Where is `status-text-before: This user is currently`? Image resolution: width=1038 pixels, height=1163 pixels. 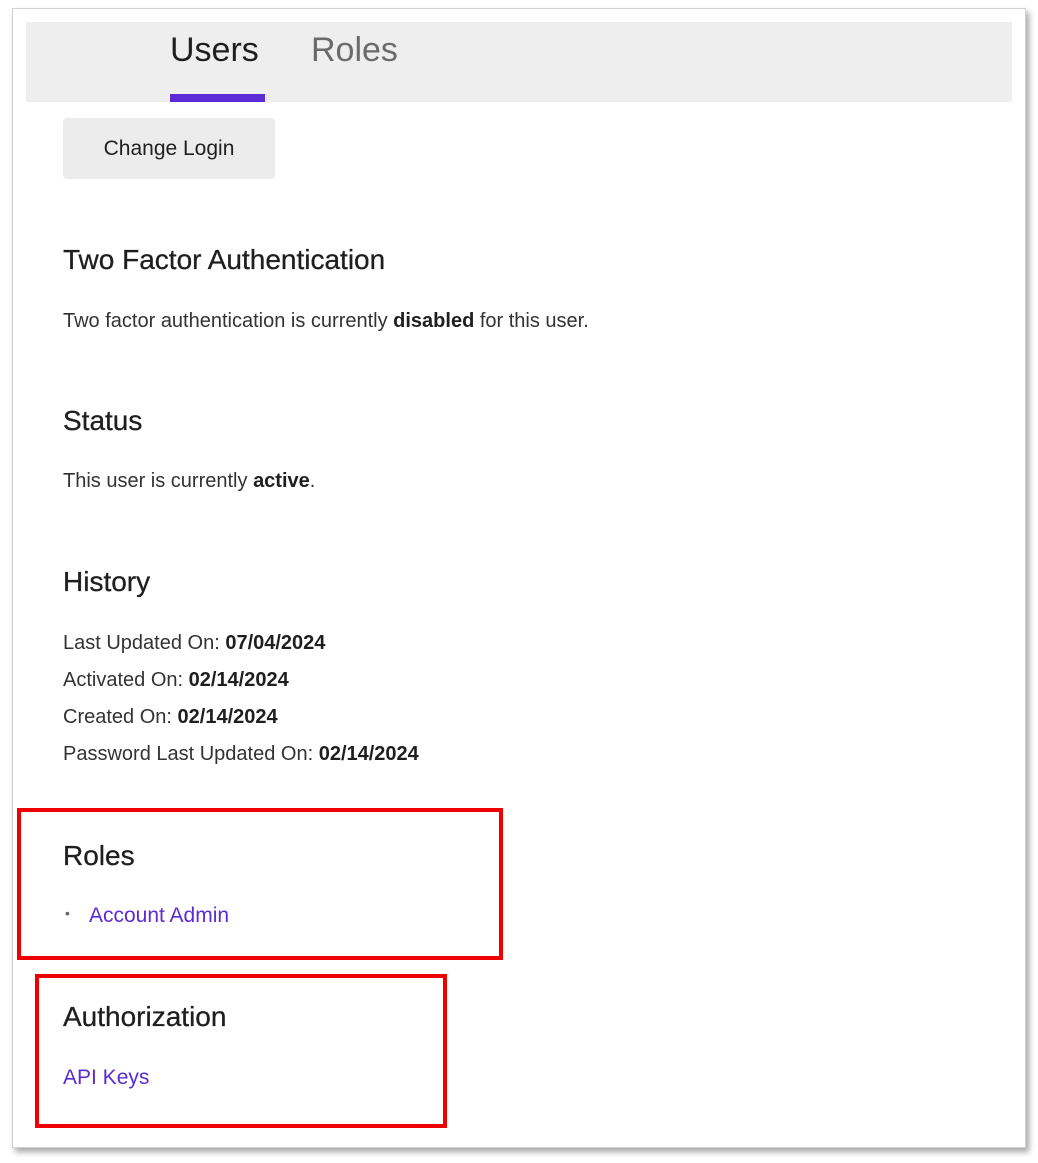
status-text-before: This user is currently is located at coordinates (158, 481).